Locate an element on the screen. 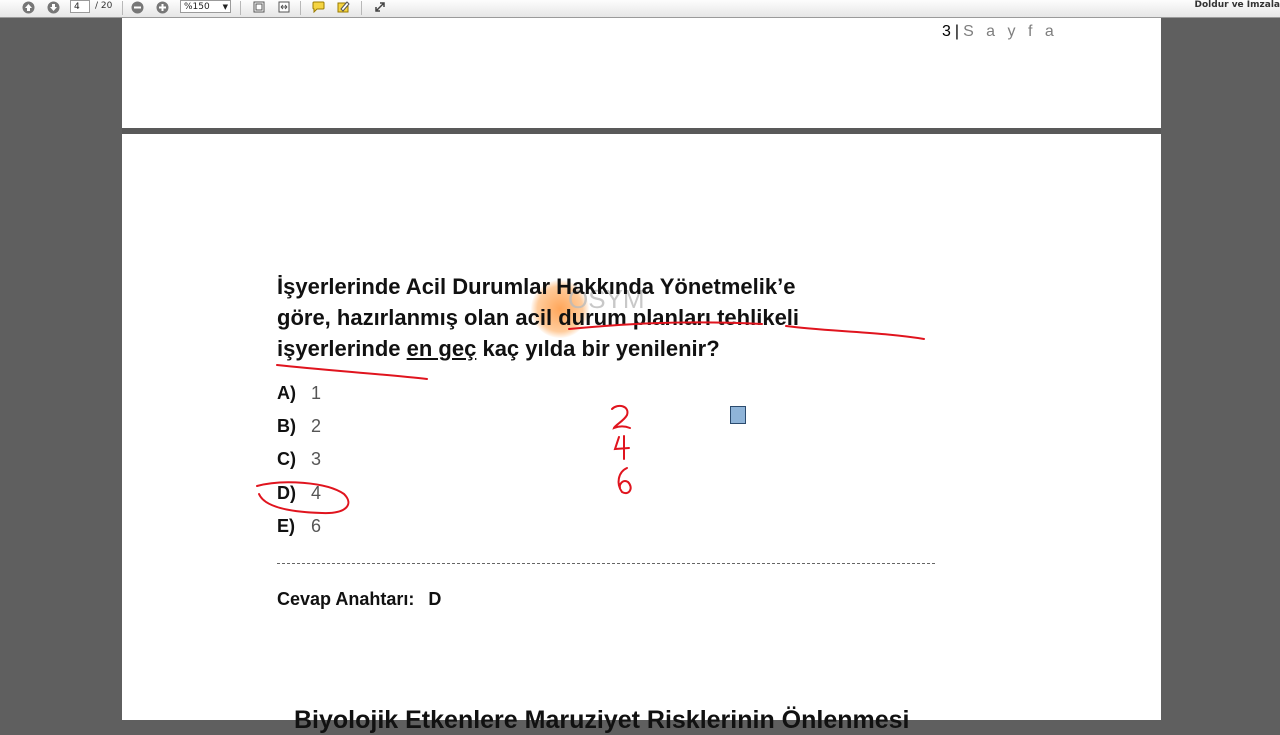 The height and width of the screenshot is (735, 1280). option-label: D) is located at coordinates (286, 493).